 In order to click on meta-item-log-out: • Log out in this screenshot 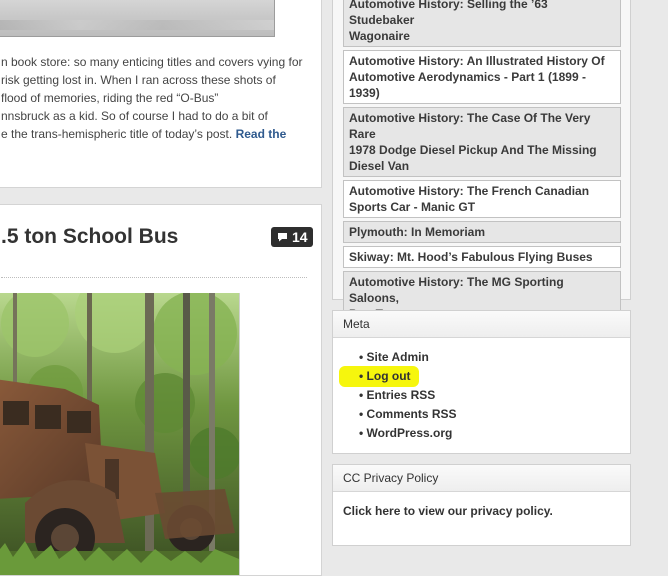, I will do `click(398, 376)`.